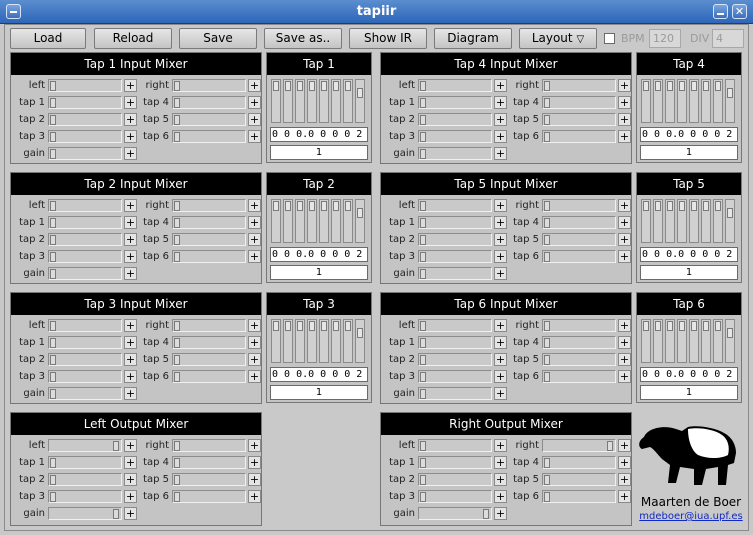 Image resolution: width=753 pixels, height=535 pixels. I want to click on delay-value-field: 0 0 0.0 0 0 0 2, so click(689, 254).